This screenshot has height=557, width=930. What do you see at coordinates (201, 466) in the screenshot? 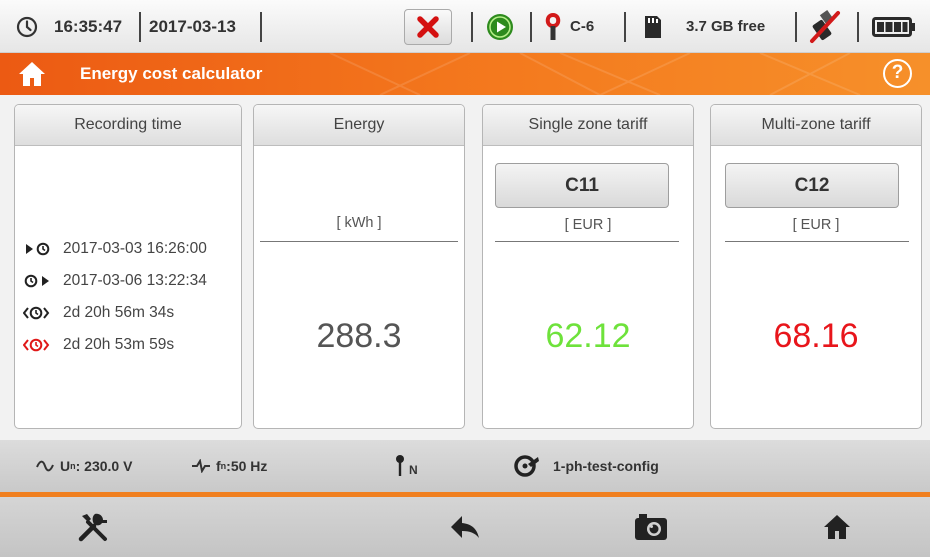
I see `frequency-icon` at bounding box center [201, 466].